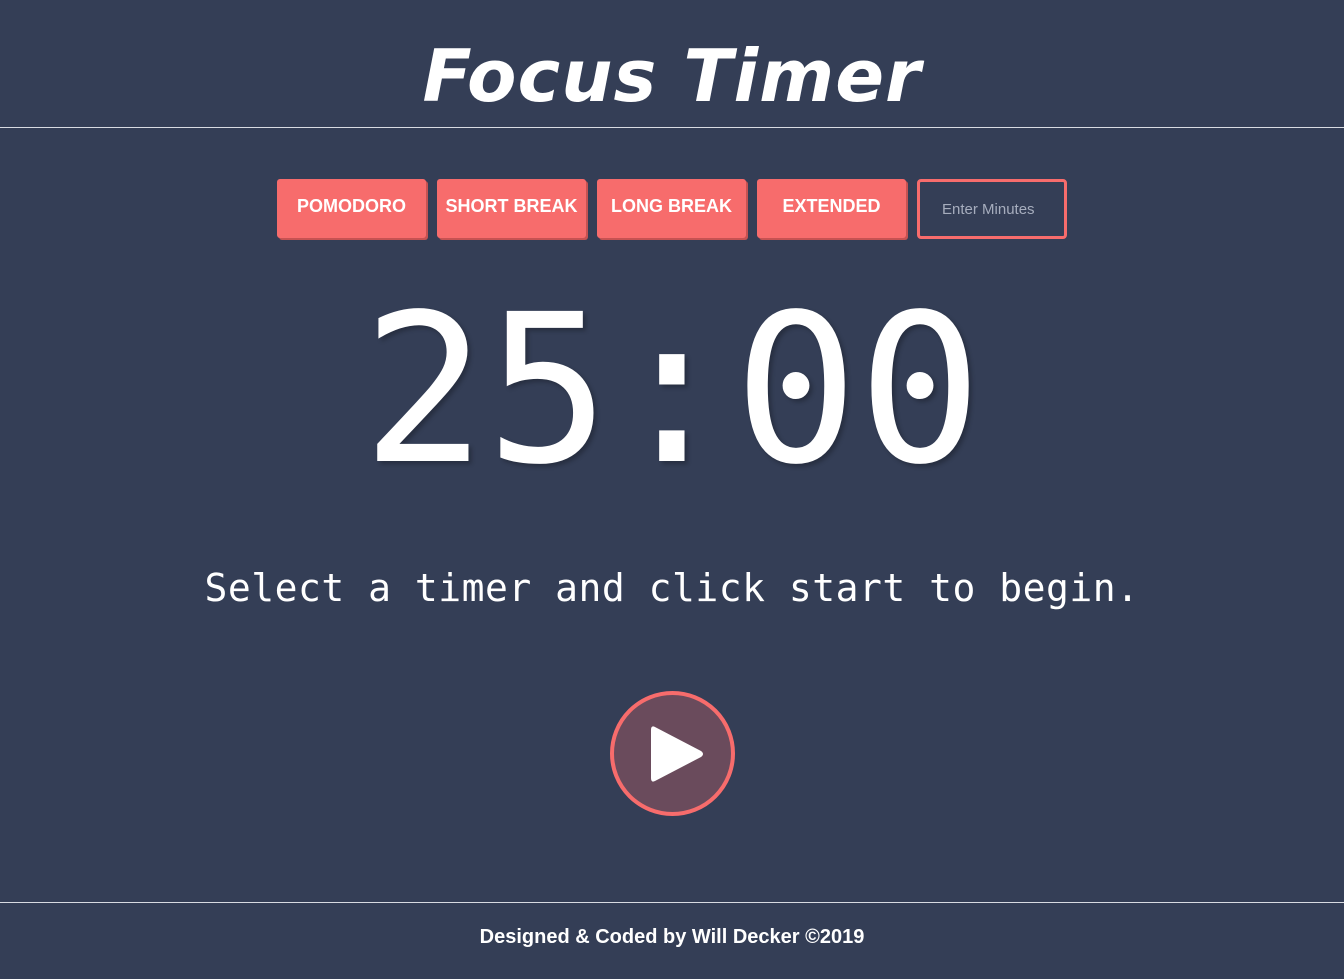  I want to click on play-icon, so click(673, 754).